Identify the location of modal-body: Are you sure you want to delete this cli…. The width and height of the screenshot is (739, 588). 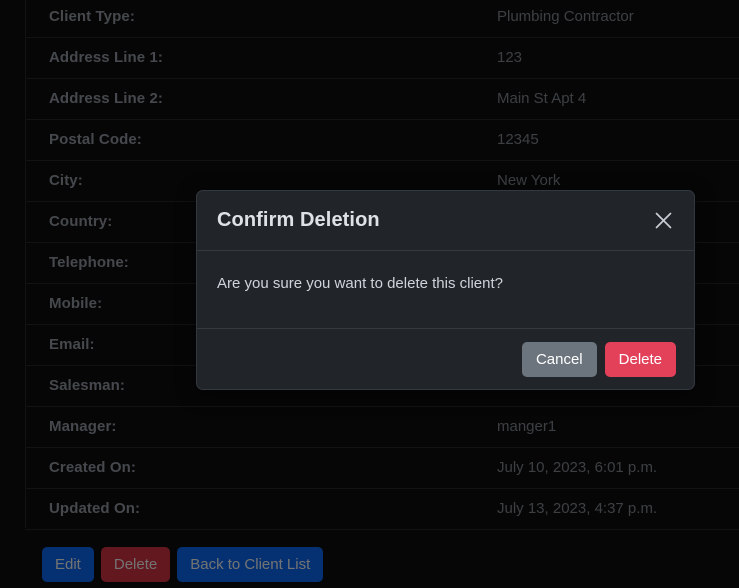
(445, 289).